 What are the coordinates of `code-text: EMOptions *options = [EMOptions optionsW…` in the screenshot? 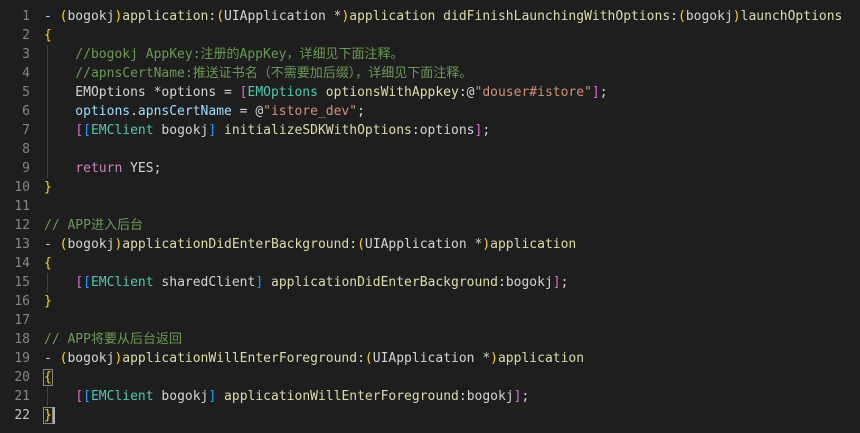 It's located at (325, 92).